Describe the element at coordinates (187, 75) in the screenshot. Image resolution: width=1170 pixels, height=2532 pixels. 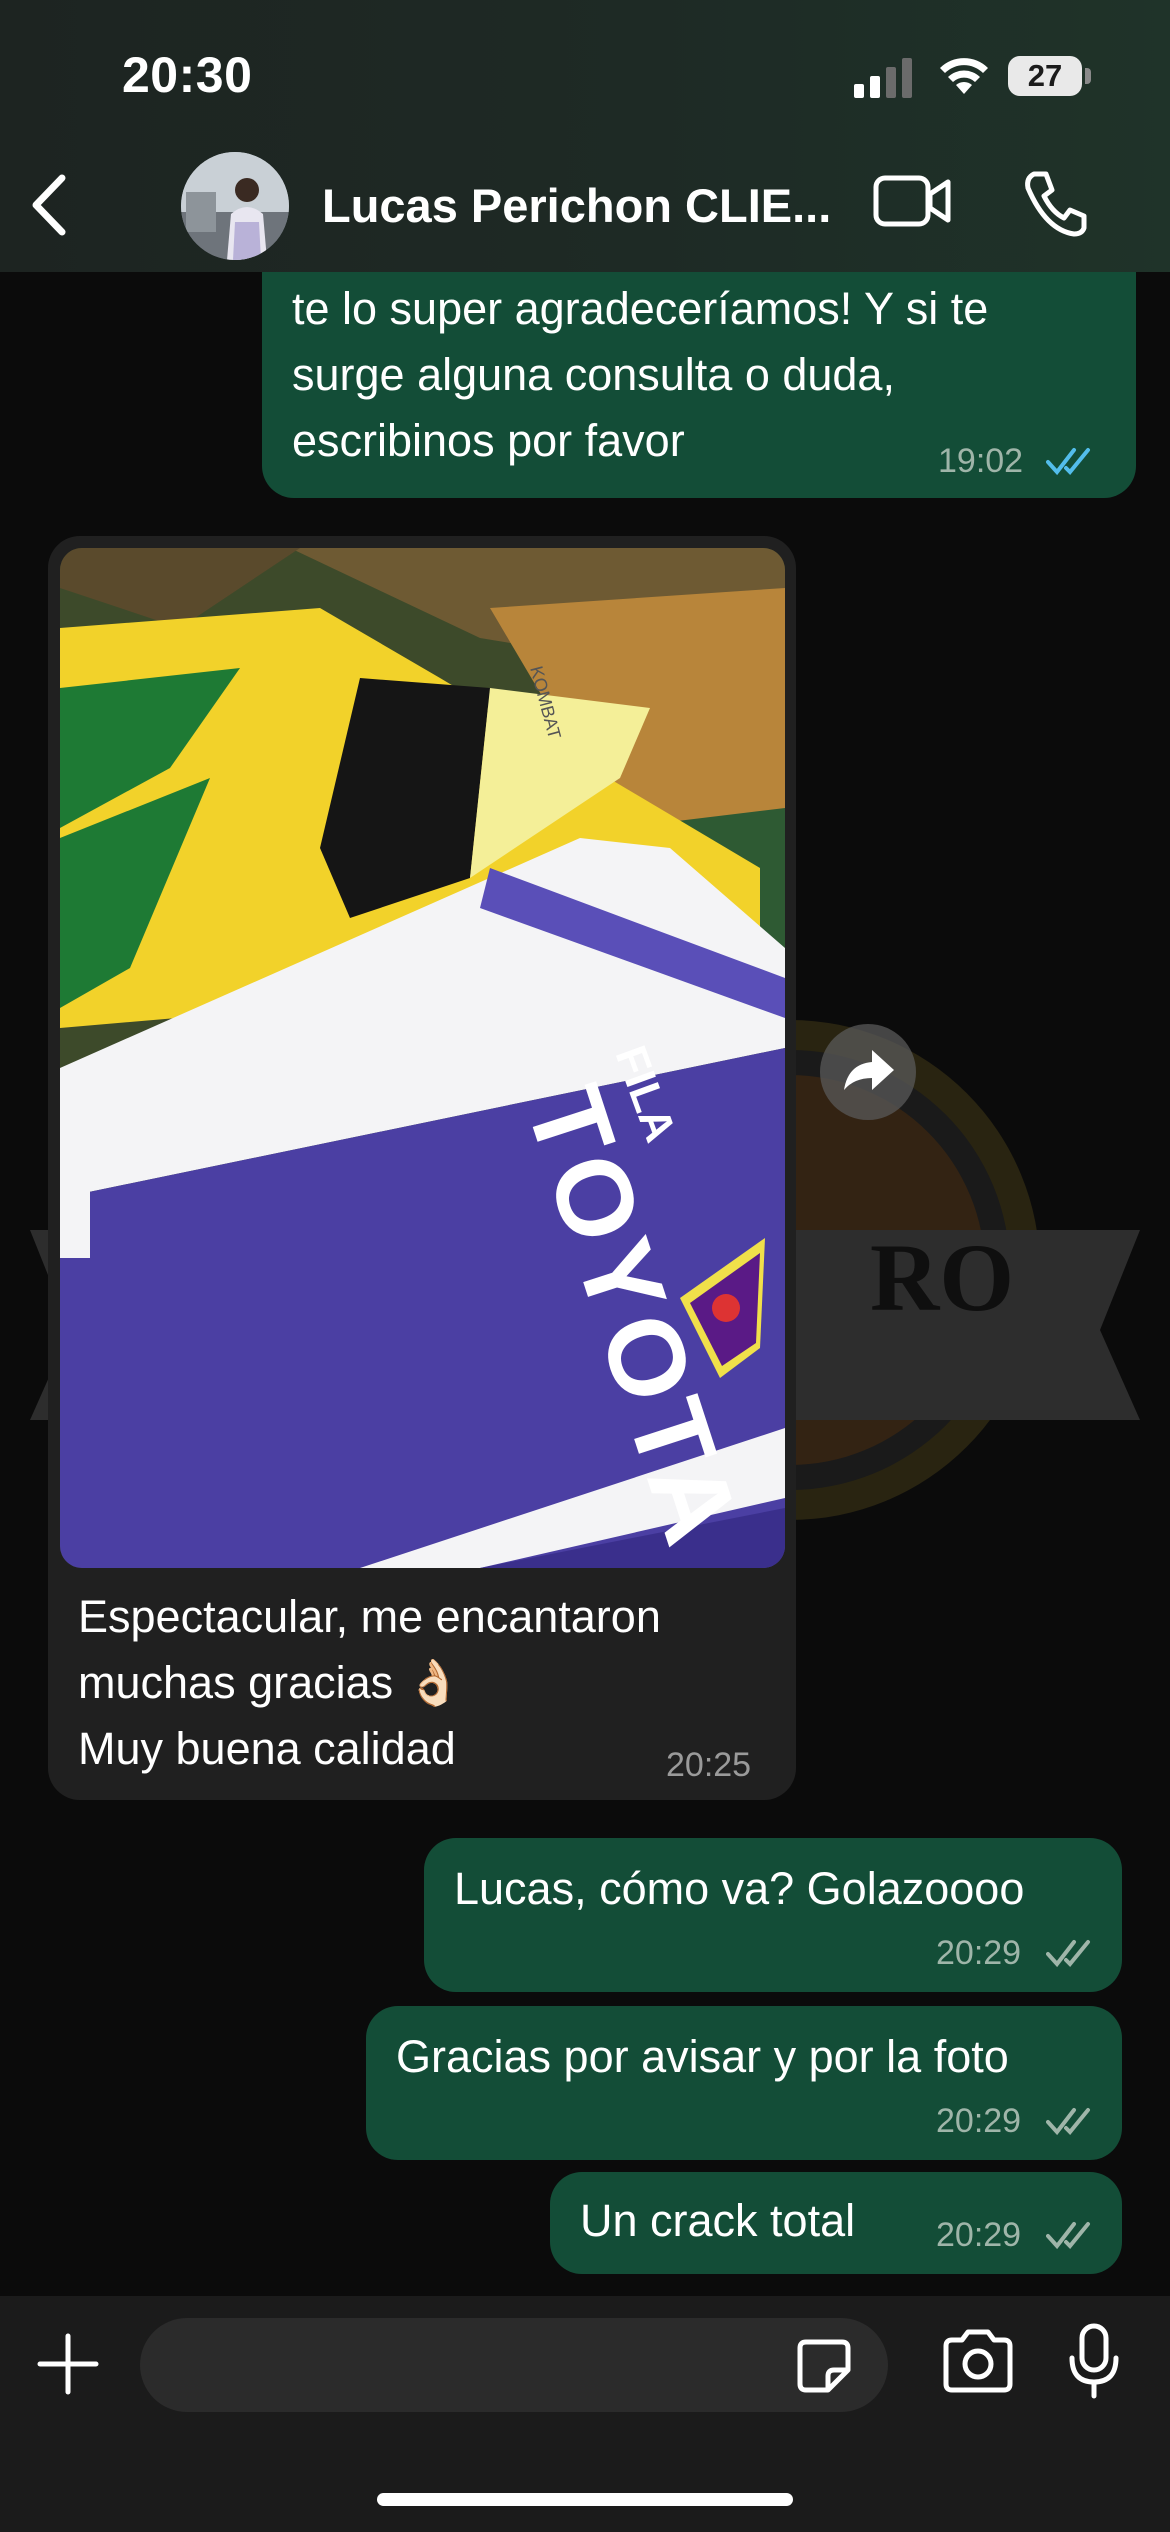
I see `status-bar-time: 20:30` at that location.